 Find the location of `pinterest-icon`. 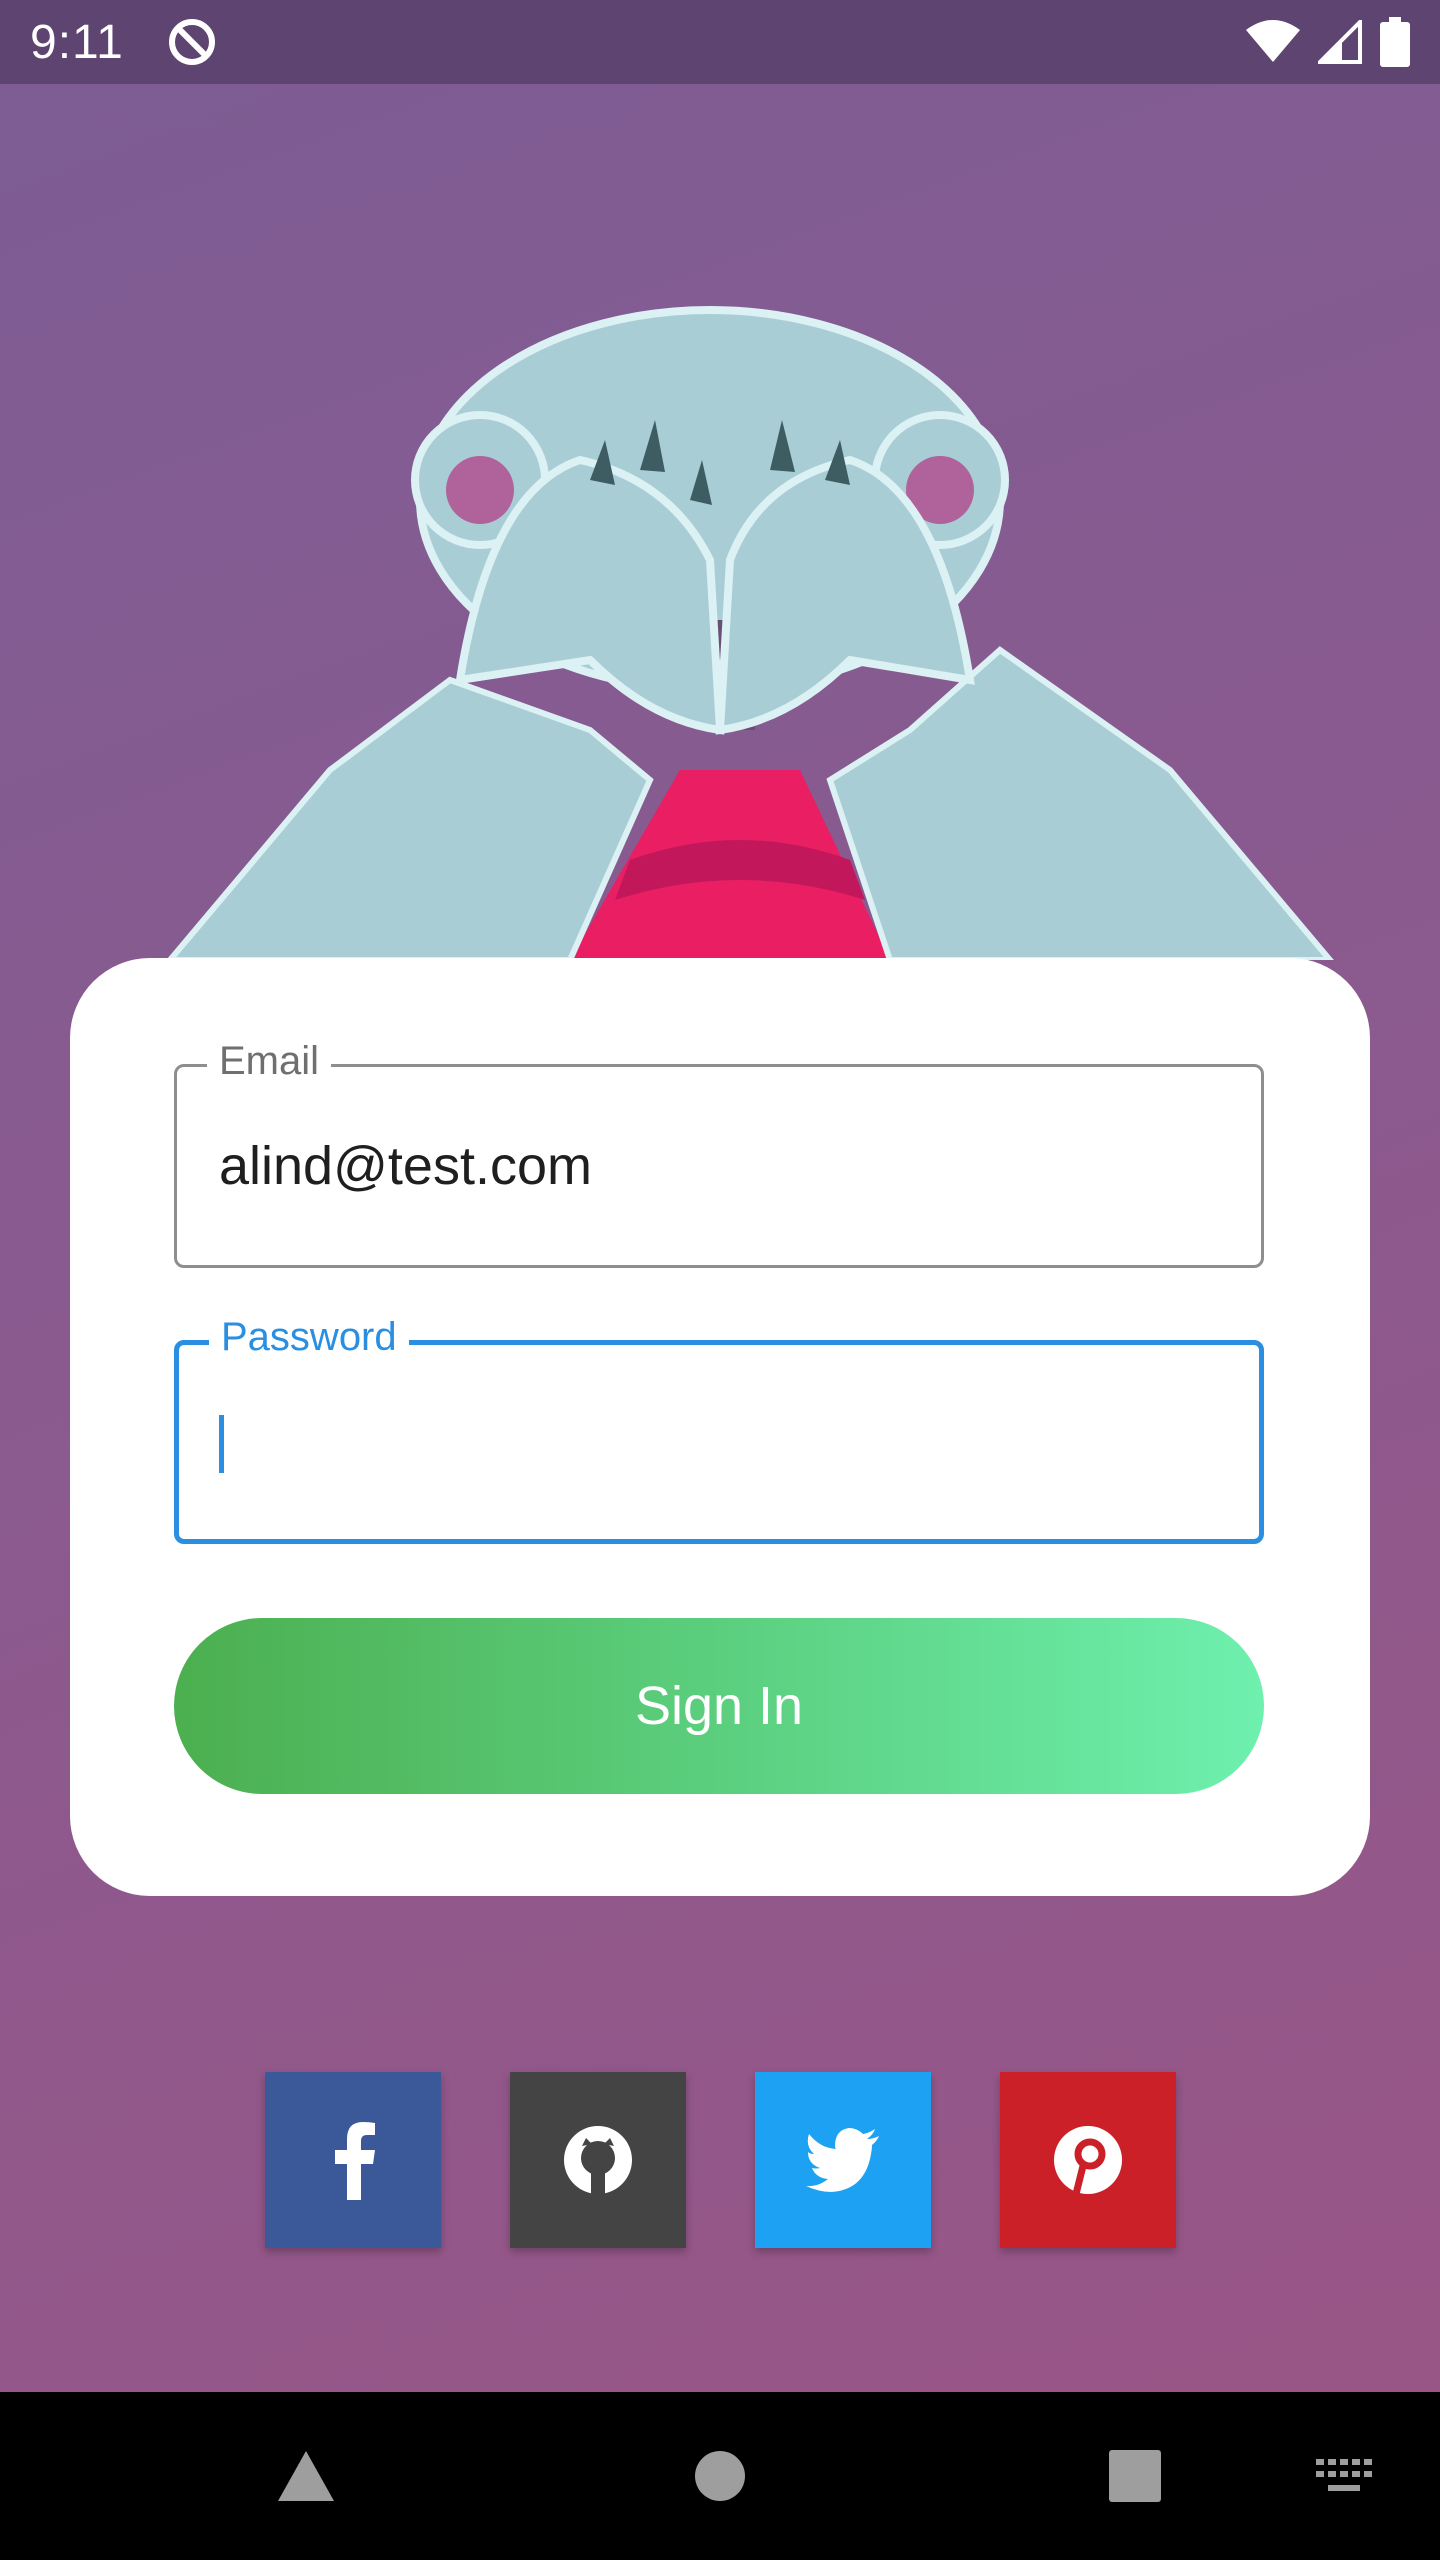

pinterest-icon is located at coordinates (1088, 2160).